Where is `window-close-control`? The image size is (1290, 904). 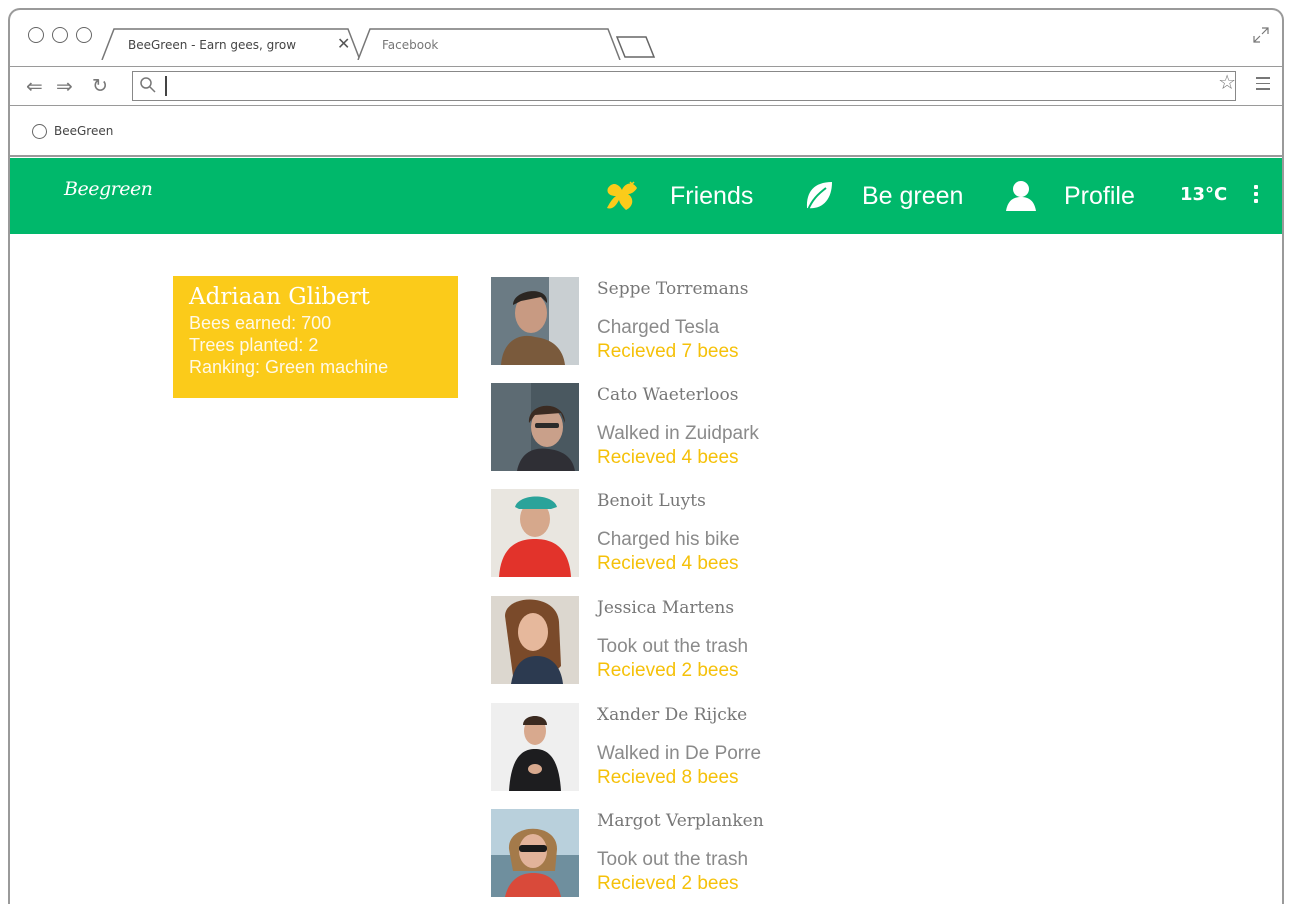
window-close-control is located at coordinates (36, 35).